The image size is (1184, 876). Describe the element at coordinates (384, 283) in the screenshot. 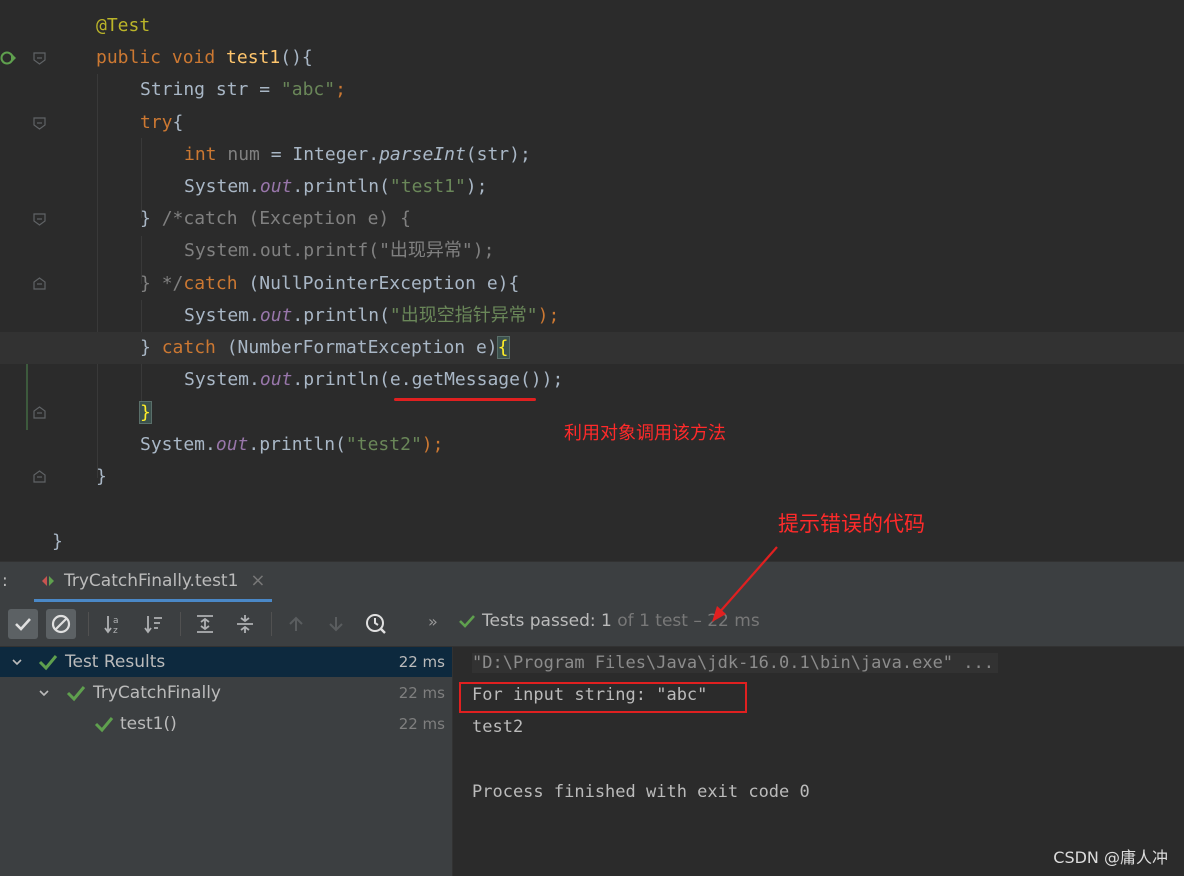

I see `code-token: (NullPointerException e){` at that location.